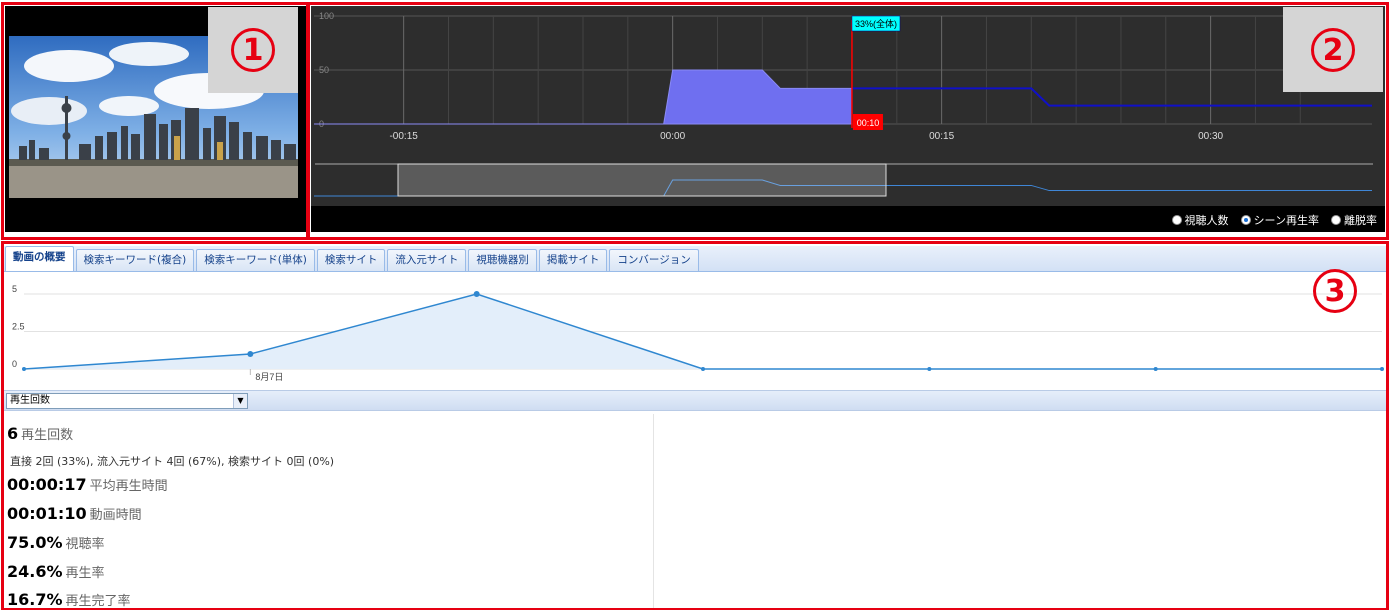 The height and width of the screenshot is (611, 1391). What do you see at coordinates (35, 571) in the screenshot?
I see `stat-play-rate-value: 24.6%` at bounding box center [35, 571].